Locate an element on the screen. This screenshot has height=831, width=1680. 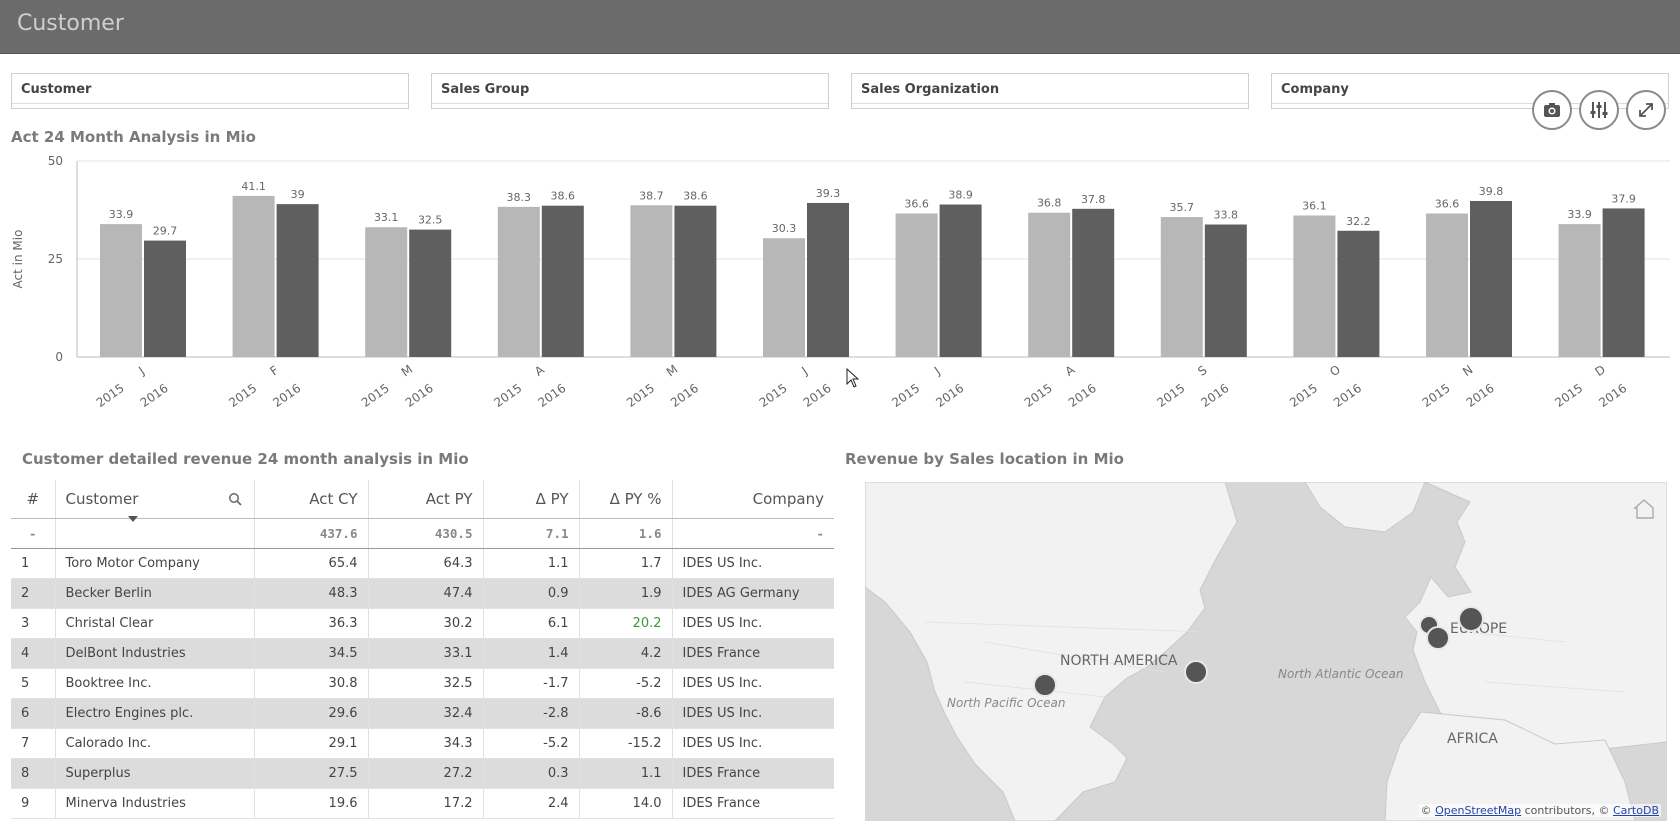
attribution-prefix: © is located at coordinates (1426, 810).